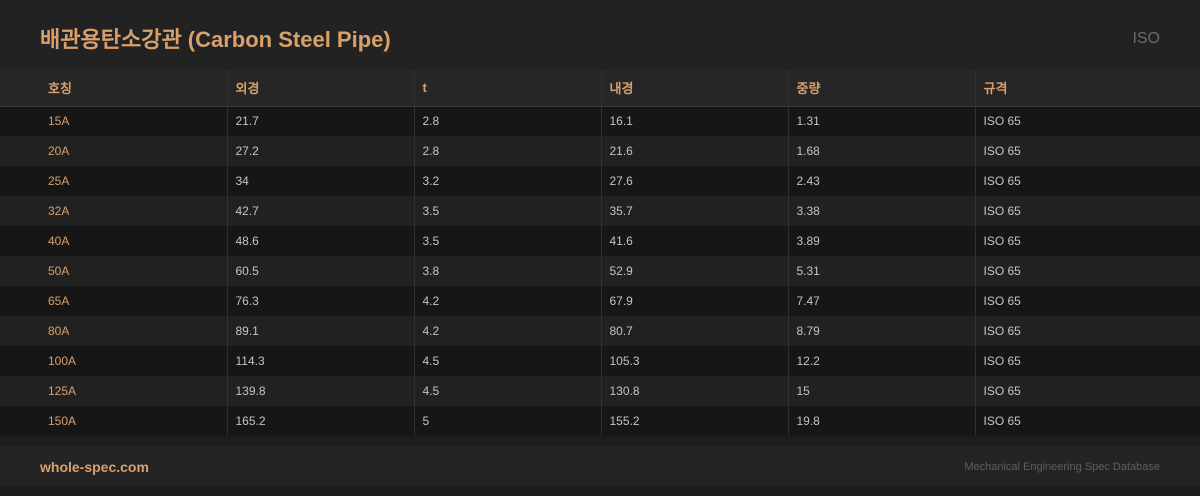  I want to click on cell-nominal-size: 25A, so click(113, 181).